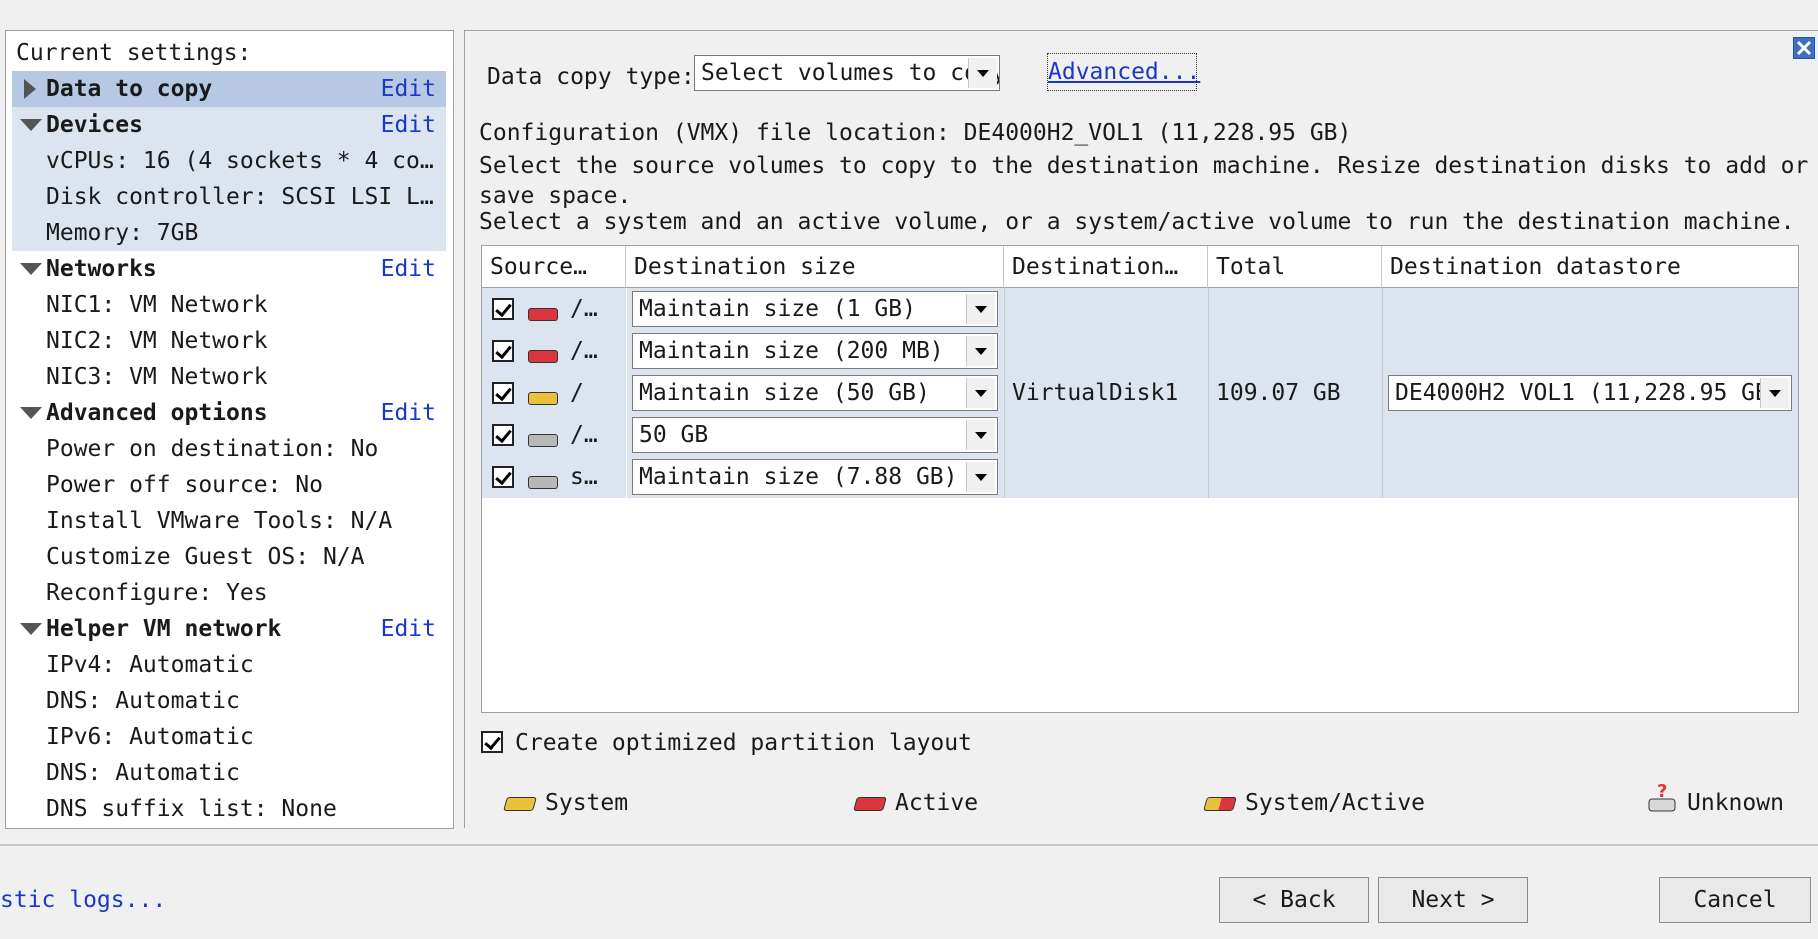 The width and height of the screenshot is (1818, 939). I want to click on col-destination-size: Destination size, so click(815, 267).